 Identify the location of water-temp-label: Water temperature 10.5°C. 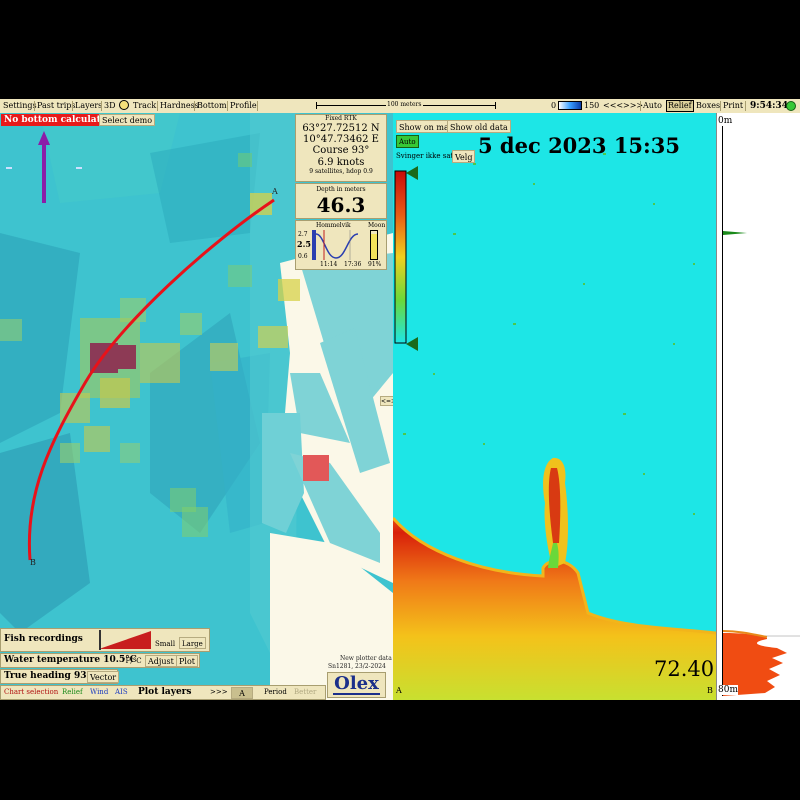
(70, 660).